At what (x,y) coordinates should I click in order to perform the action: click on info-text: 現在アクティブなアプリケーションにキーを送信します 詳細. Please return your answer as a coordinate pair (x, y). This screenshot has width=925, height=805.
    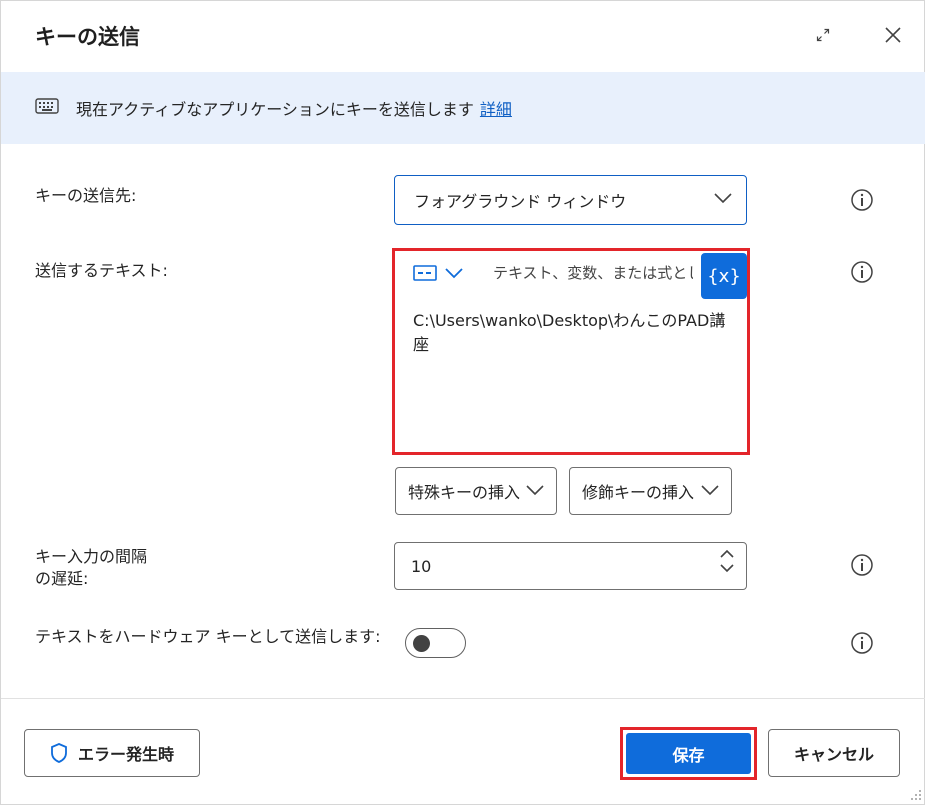
    Looking at the image, I should click on (294, 108).